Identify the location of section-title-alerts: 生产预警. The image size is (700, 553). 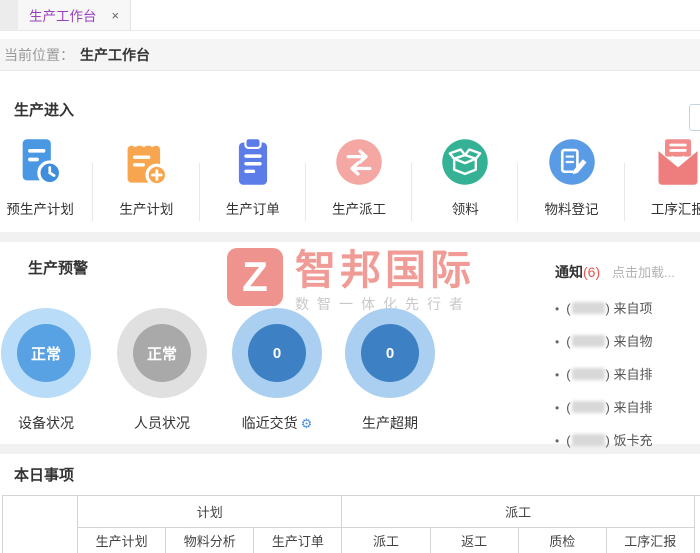
(58, 268).